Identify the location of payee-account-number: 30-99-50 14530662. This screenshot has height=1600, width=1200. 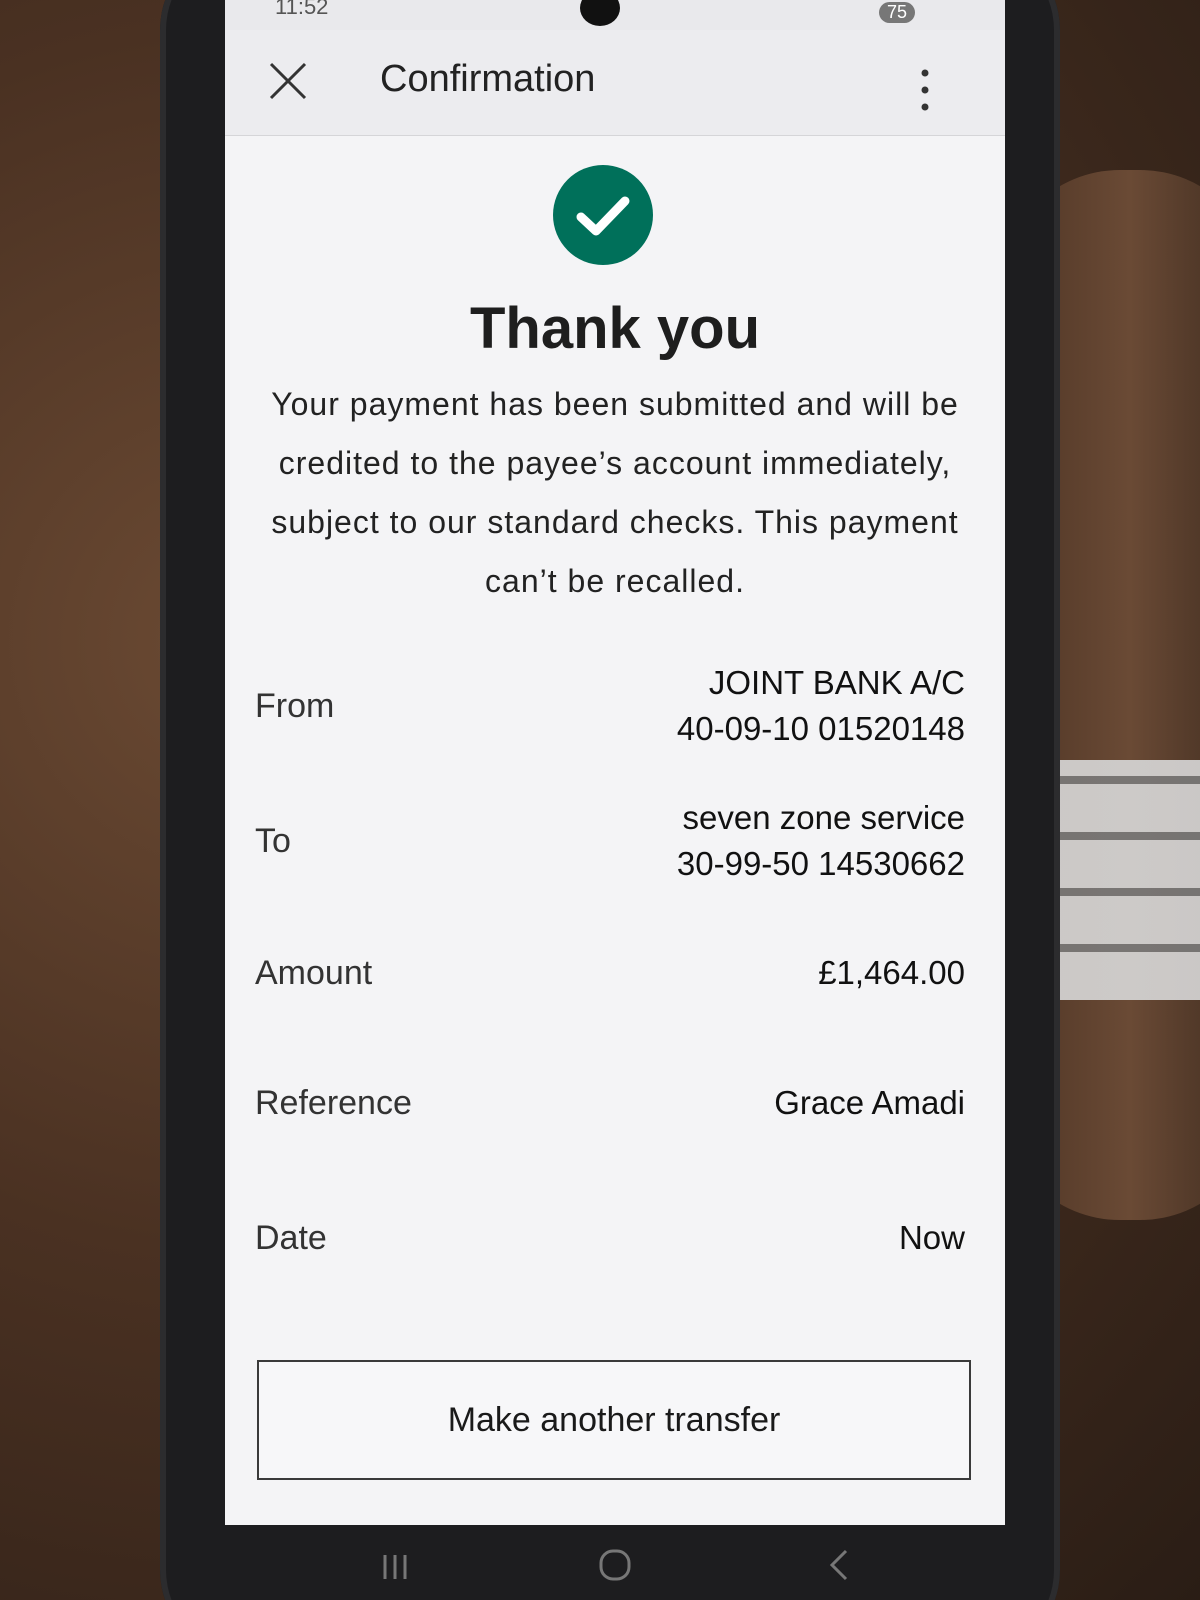
(820, 863).